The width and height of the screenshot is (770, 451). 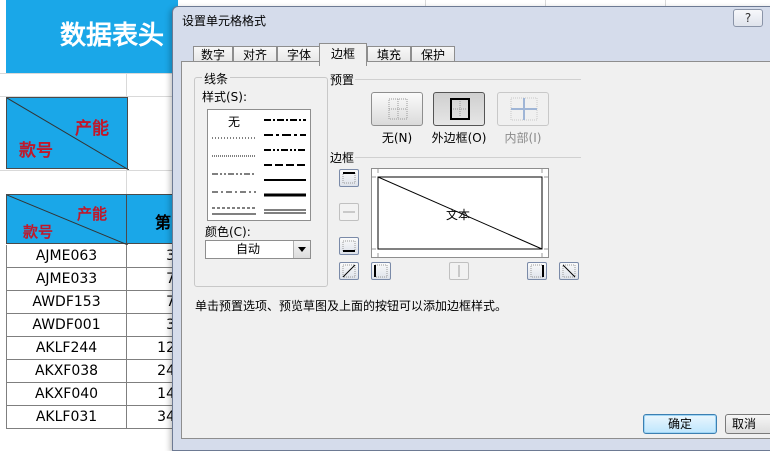 I want to click on diagonal-header-cell-2: 产能 款号, so click(x=67, y=219).